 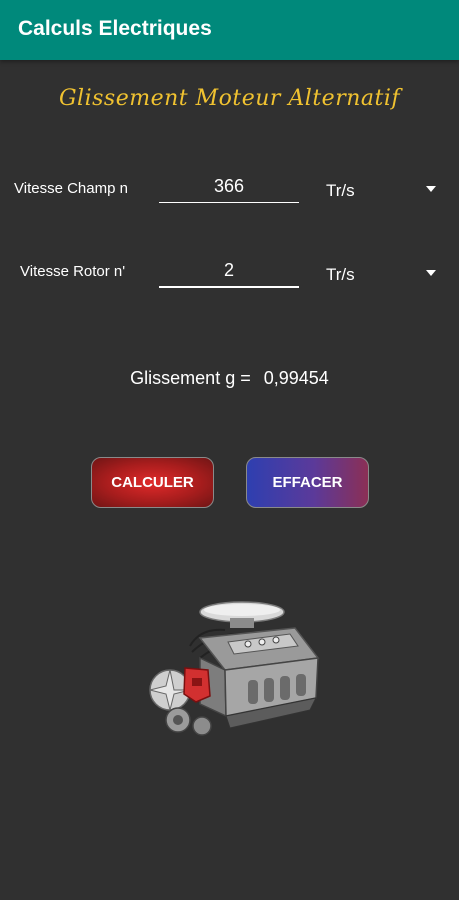 What do you see at coordinates (229, 98) in the screenshot?
I see `screen-title: Glissement Moteur Alternatif` at bounding box center [229, 98].